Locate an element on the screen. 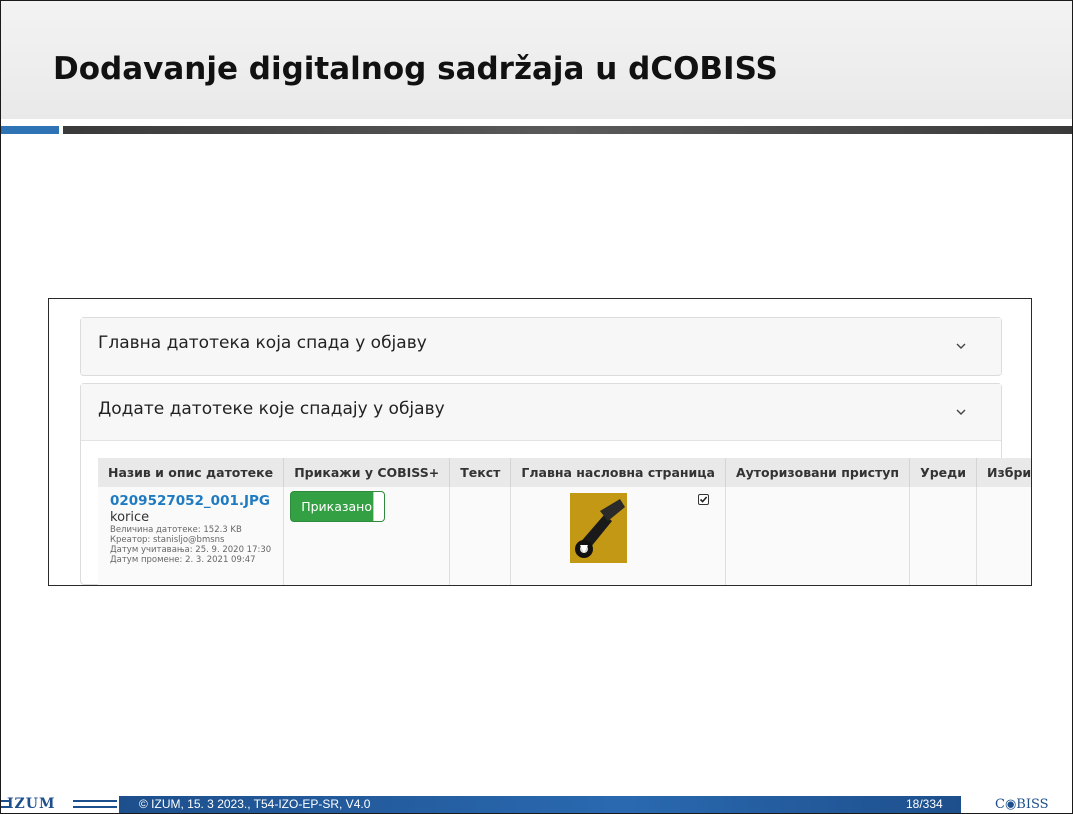 Image resolution: width=1073 pixels, height=814 pixels. footer-copyright: © IZUM, 15. 3 2023., T54-IZO-EP-SR, V4.0 is located at coordinates (255, 804).